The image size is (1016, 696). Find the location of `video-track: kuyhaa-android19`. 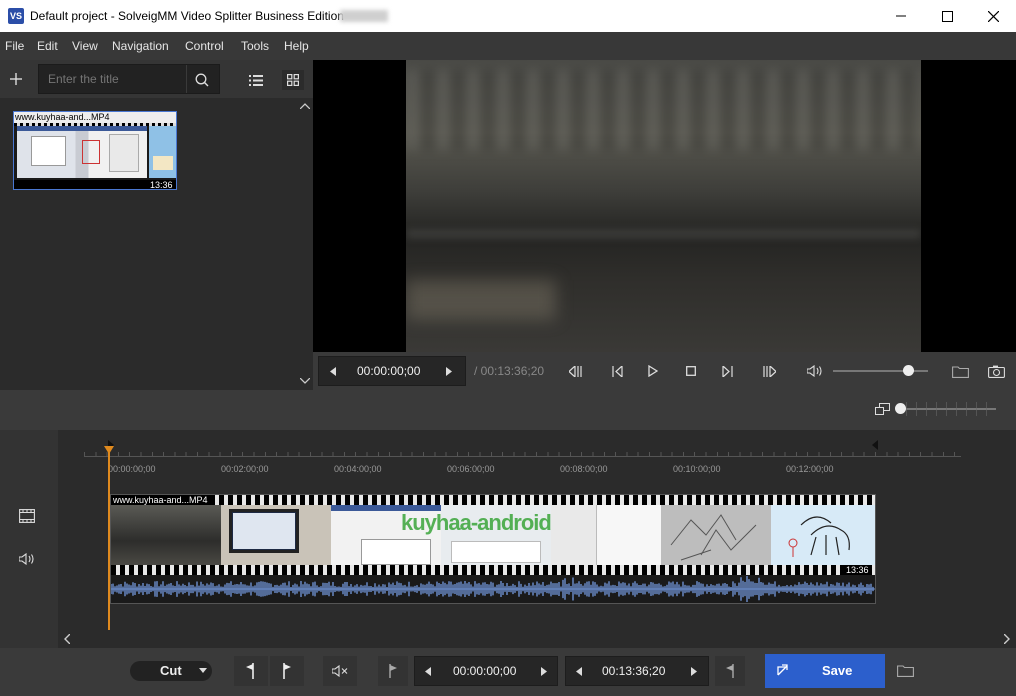

video-track: kuyhaa-android19 is located at coordinates (493, 535).